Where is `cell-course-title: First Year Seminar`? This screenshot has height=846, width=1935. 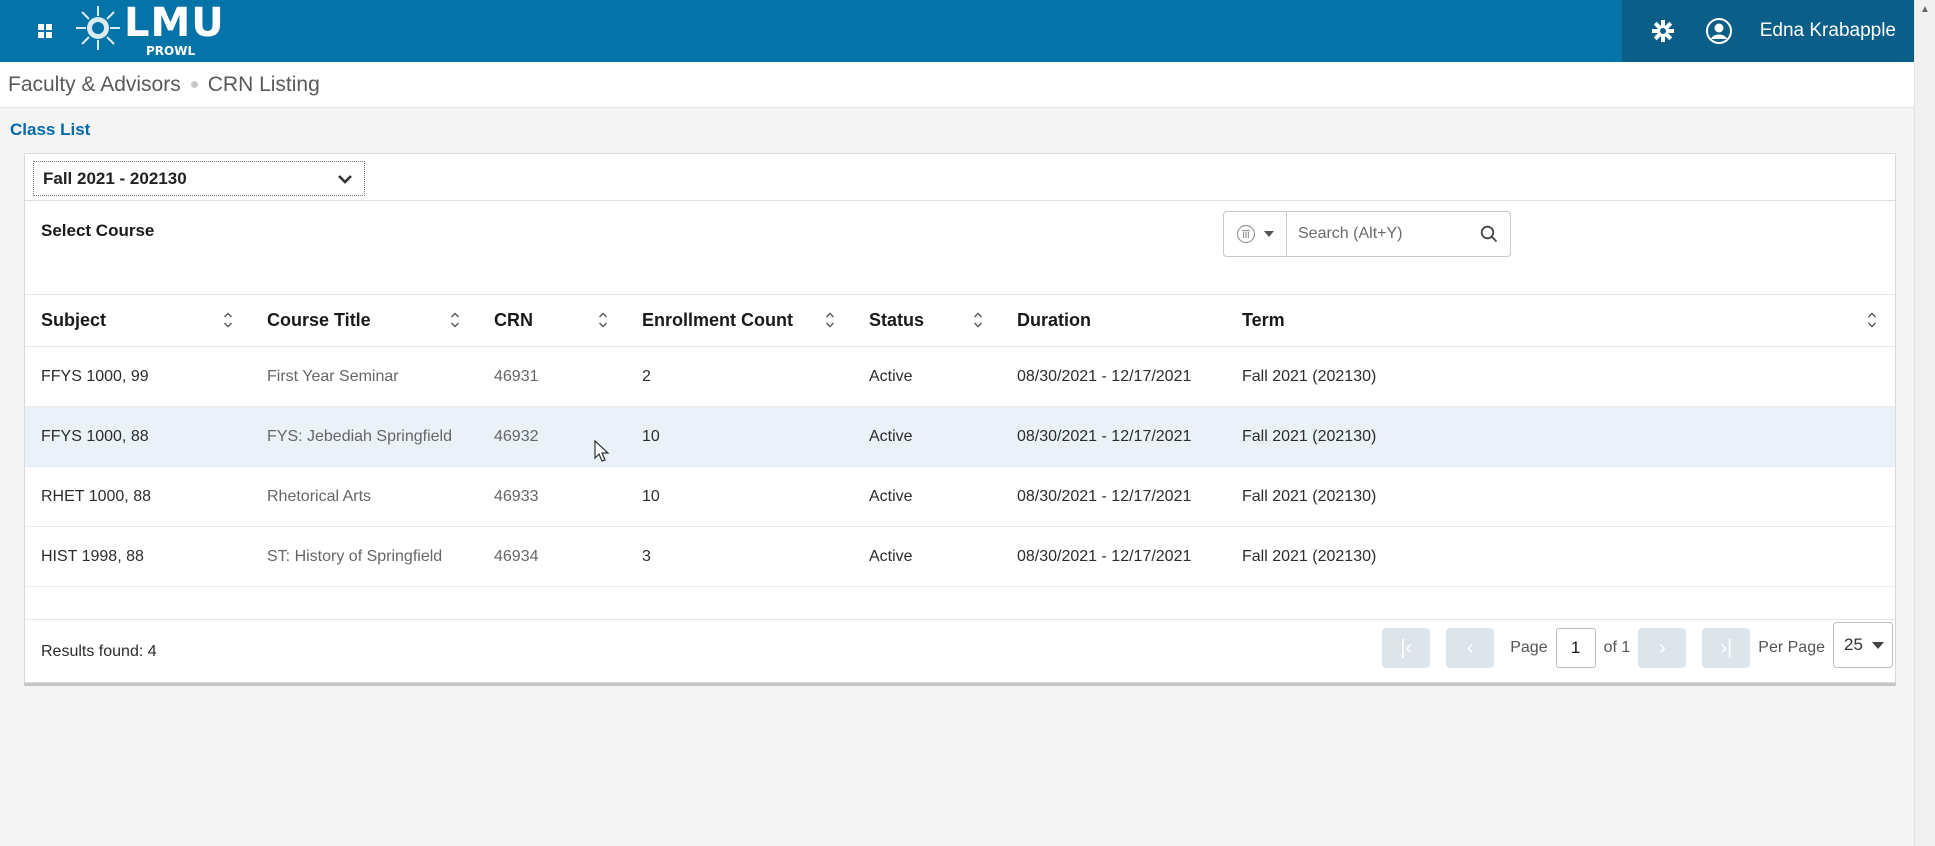 cell-course-title: First Year Seminar is located at coordinates (364, 376).